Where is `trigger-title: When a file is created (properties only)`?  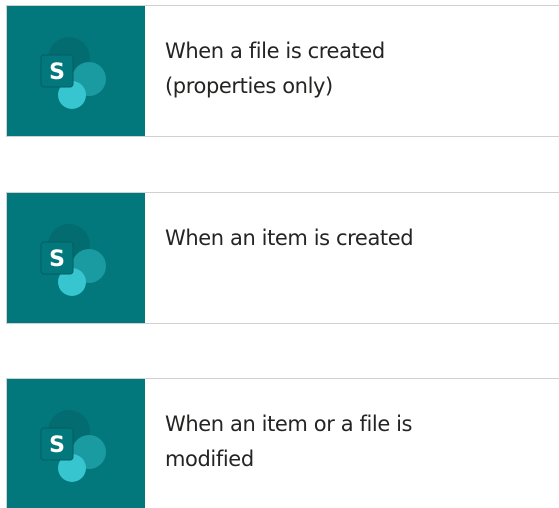
trigger-title: When a file is created (properties only) is located at coordinates (275, 68).